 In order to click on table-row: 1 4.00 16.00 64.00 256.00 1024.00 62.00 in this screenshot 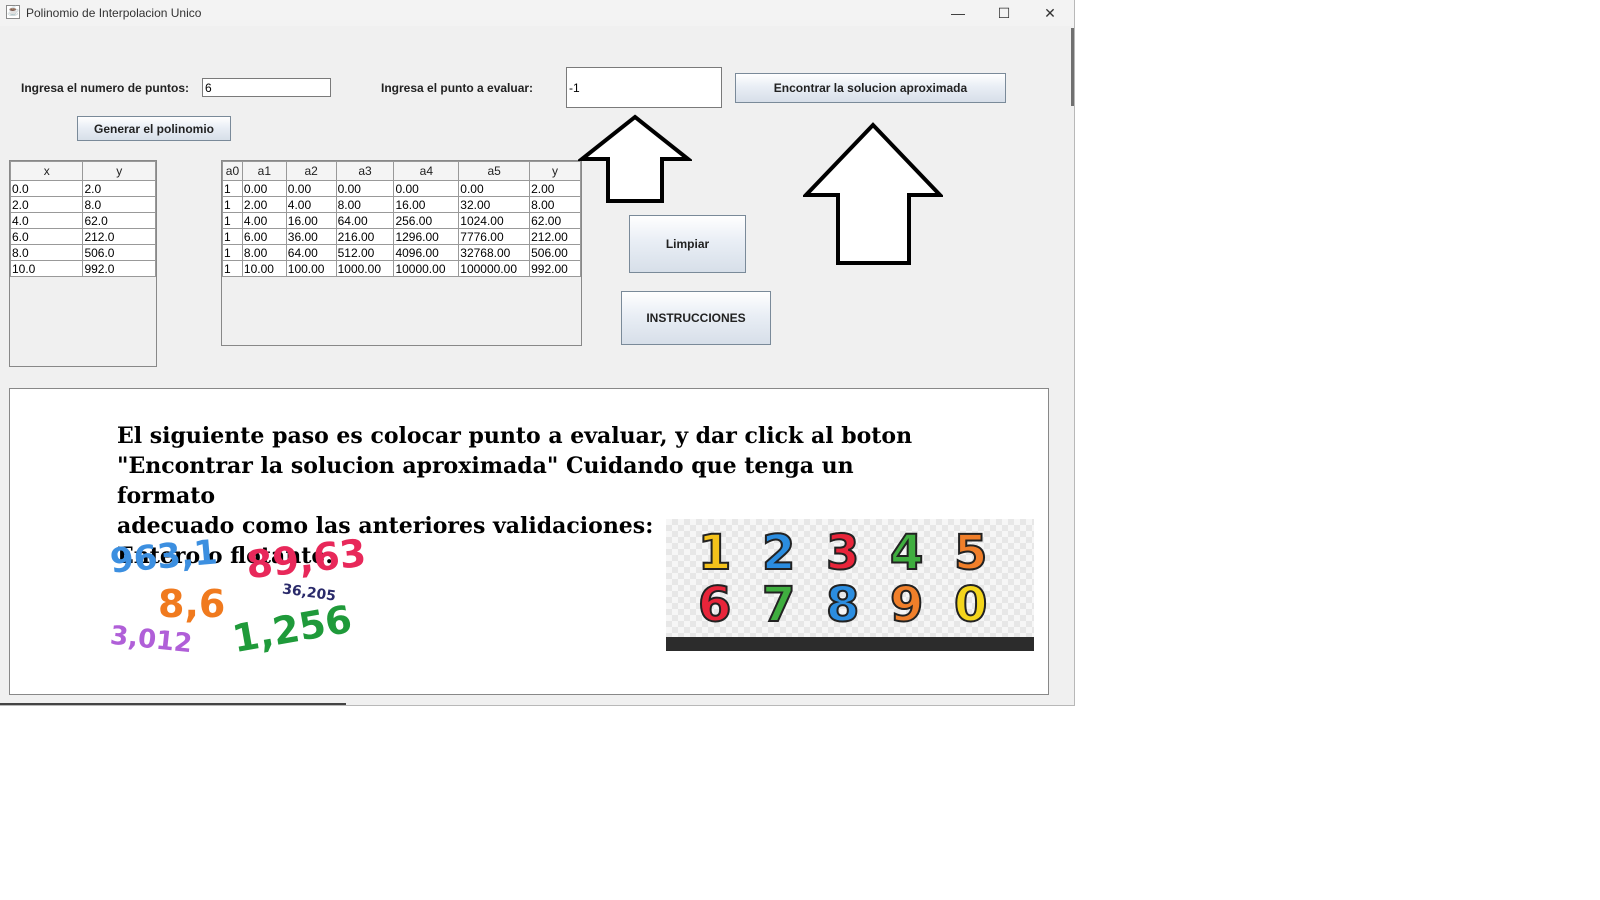, I will do `click(401, 220)`.